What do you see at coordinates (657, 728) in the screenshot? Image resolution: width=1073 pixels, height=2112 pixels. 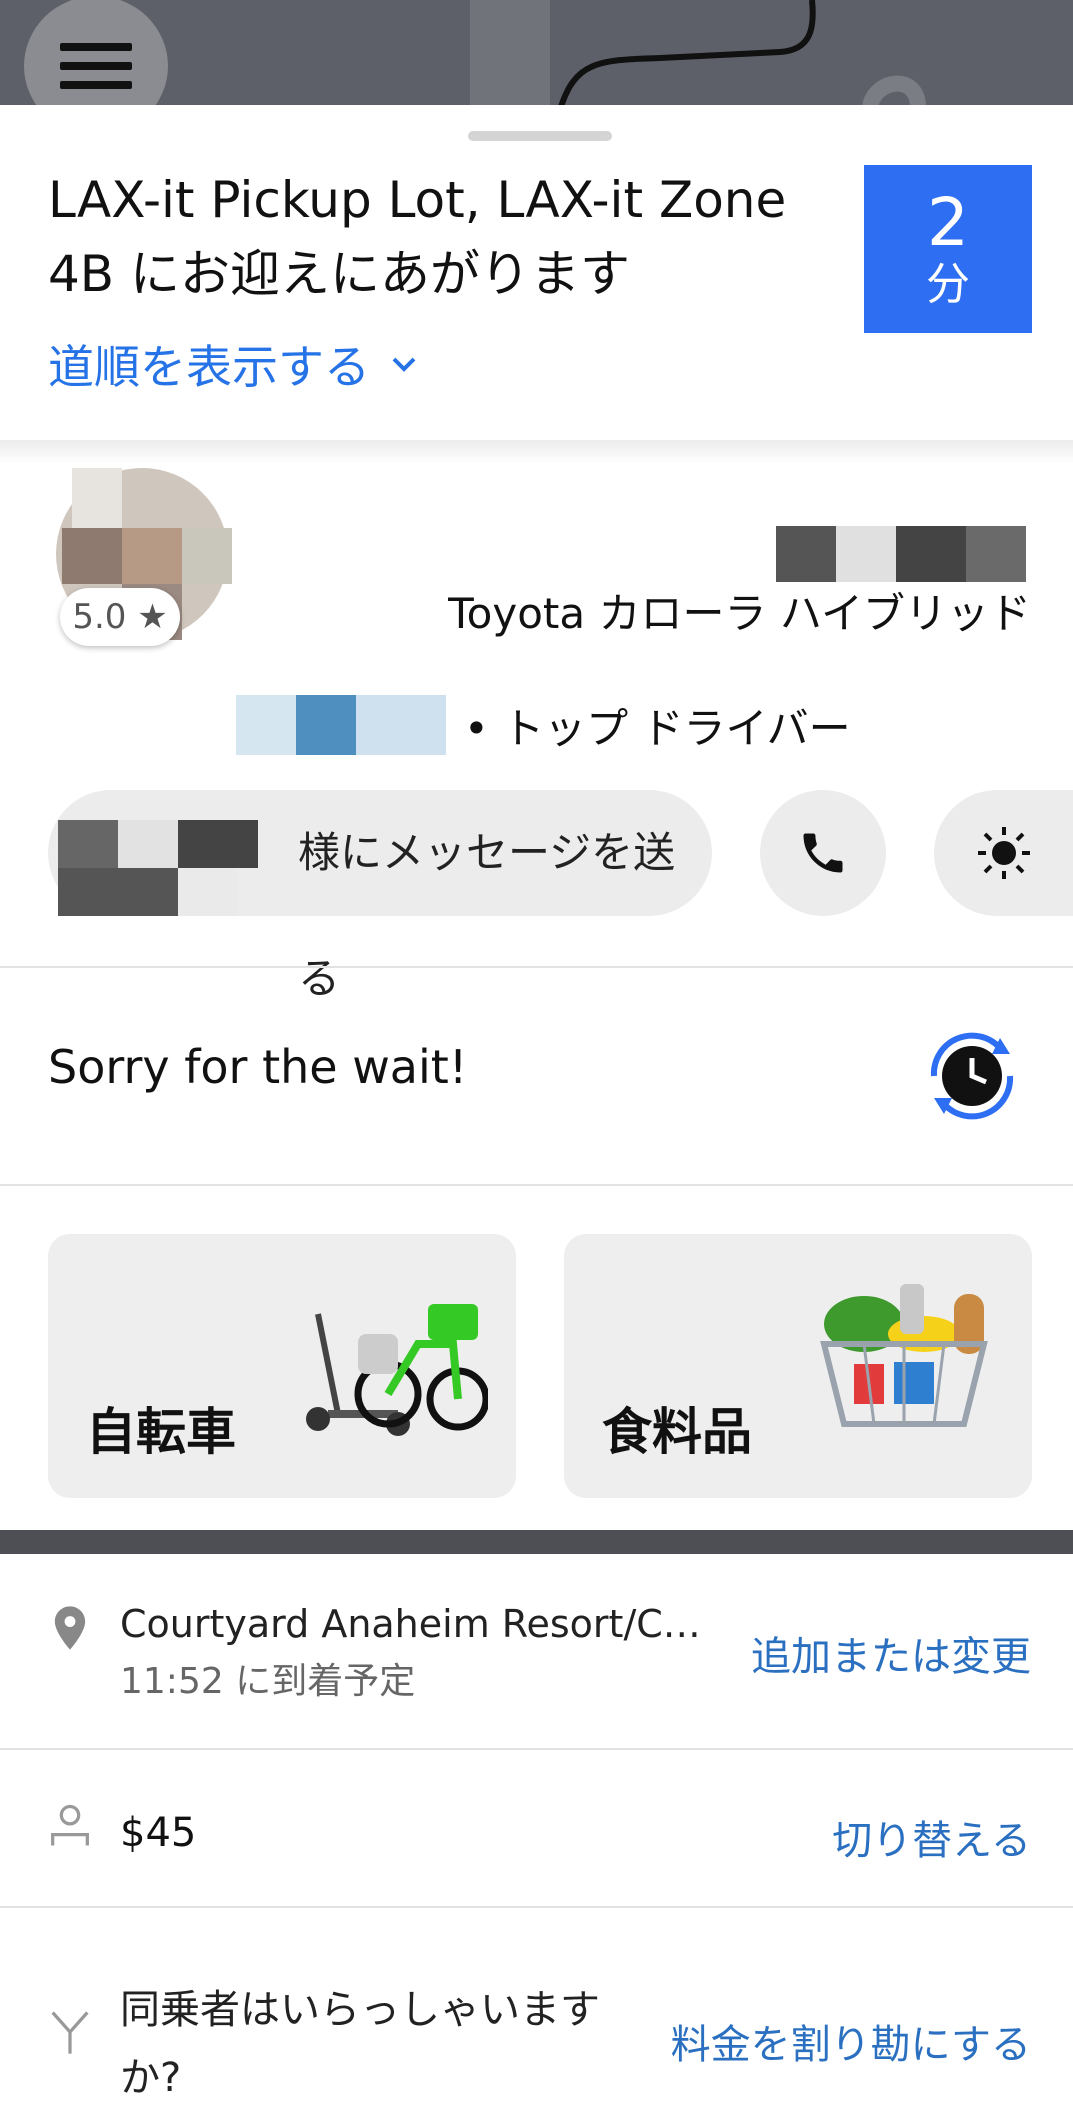 I see `badge-label: • トップ ドライバー` at bounding box center [657, 728].